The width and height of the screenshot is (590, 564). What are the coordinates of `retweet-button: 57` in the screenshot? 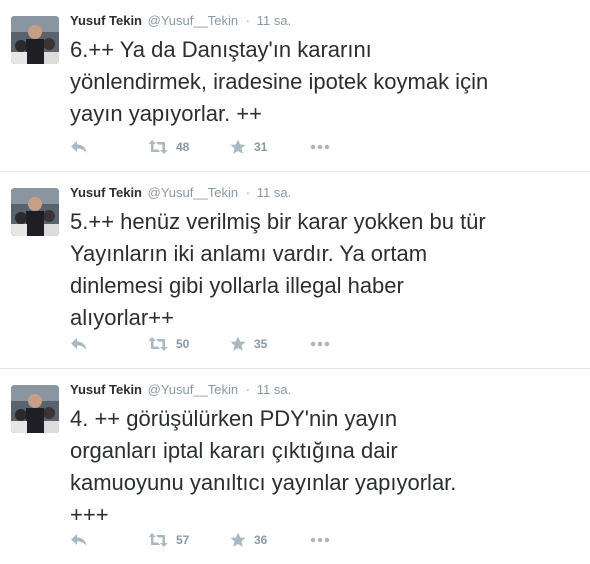 It's located at (168, 540).